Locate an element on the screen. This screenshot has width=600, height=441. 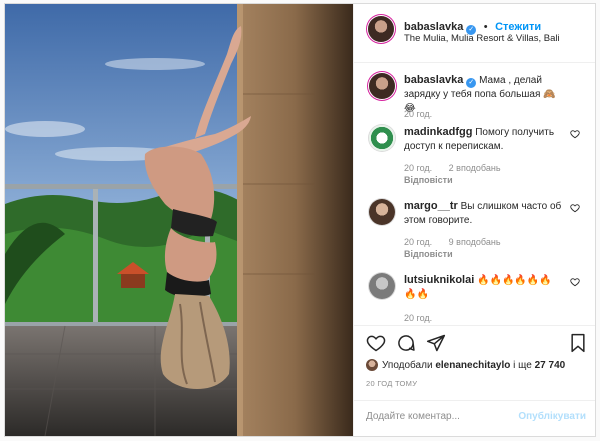
post-location: The Mulia, Mulia Resort & Villas, Bali is located at coordinates (482, 38).